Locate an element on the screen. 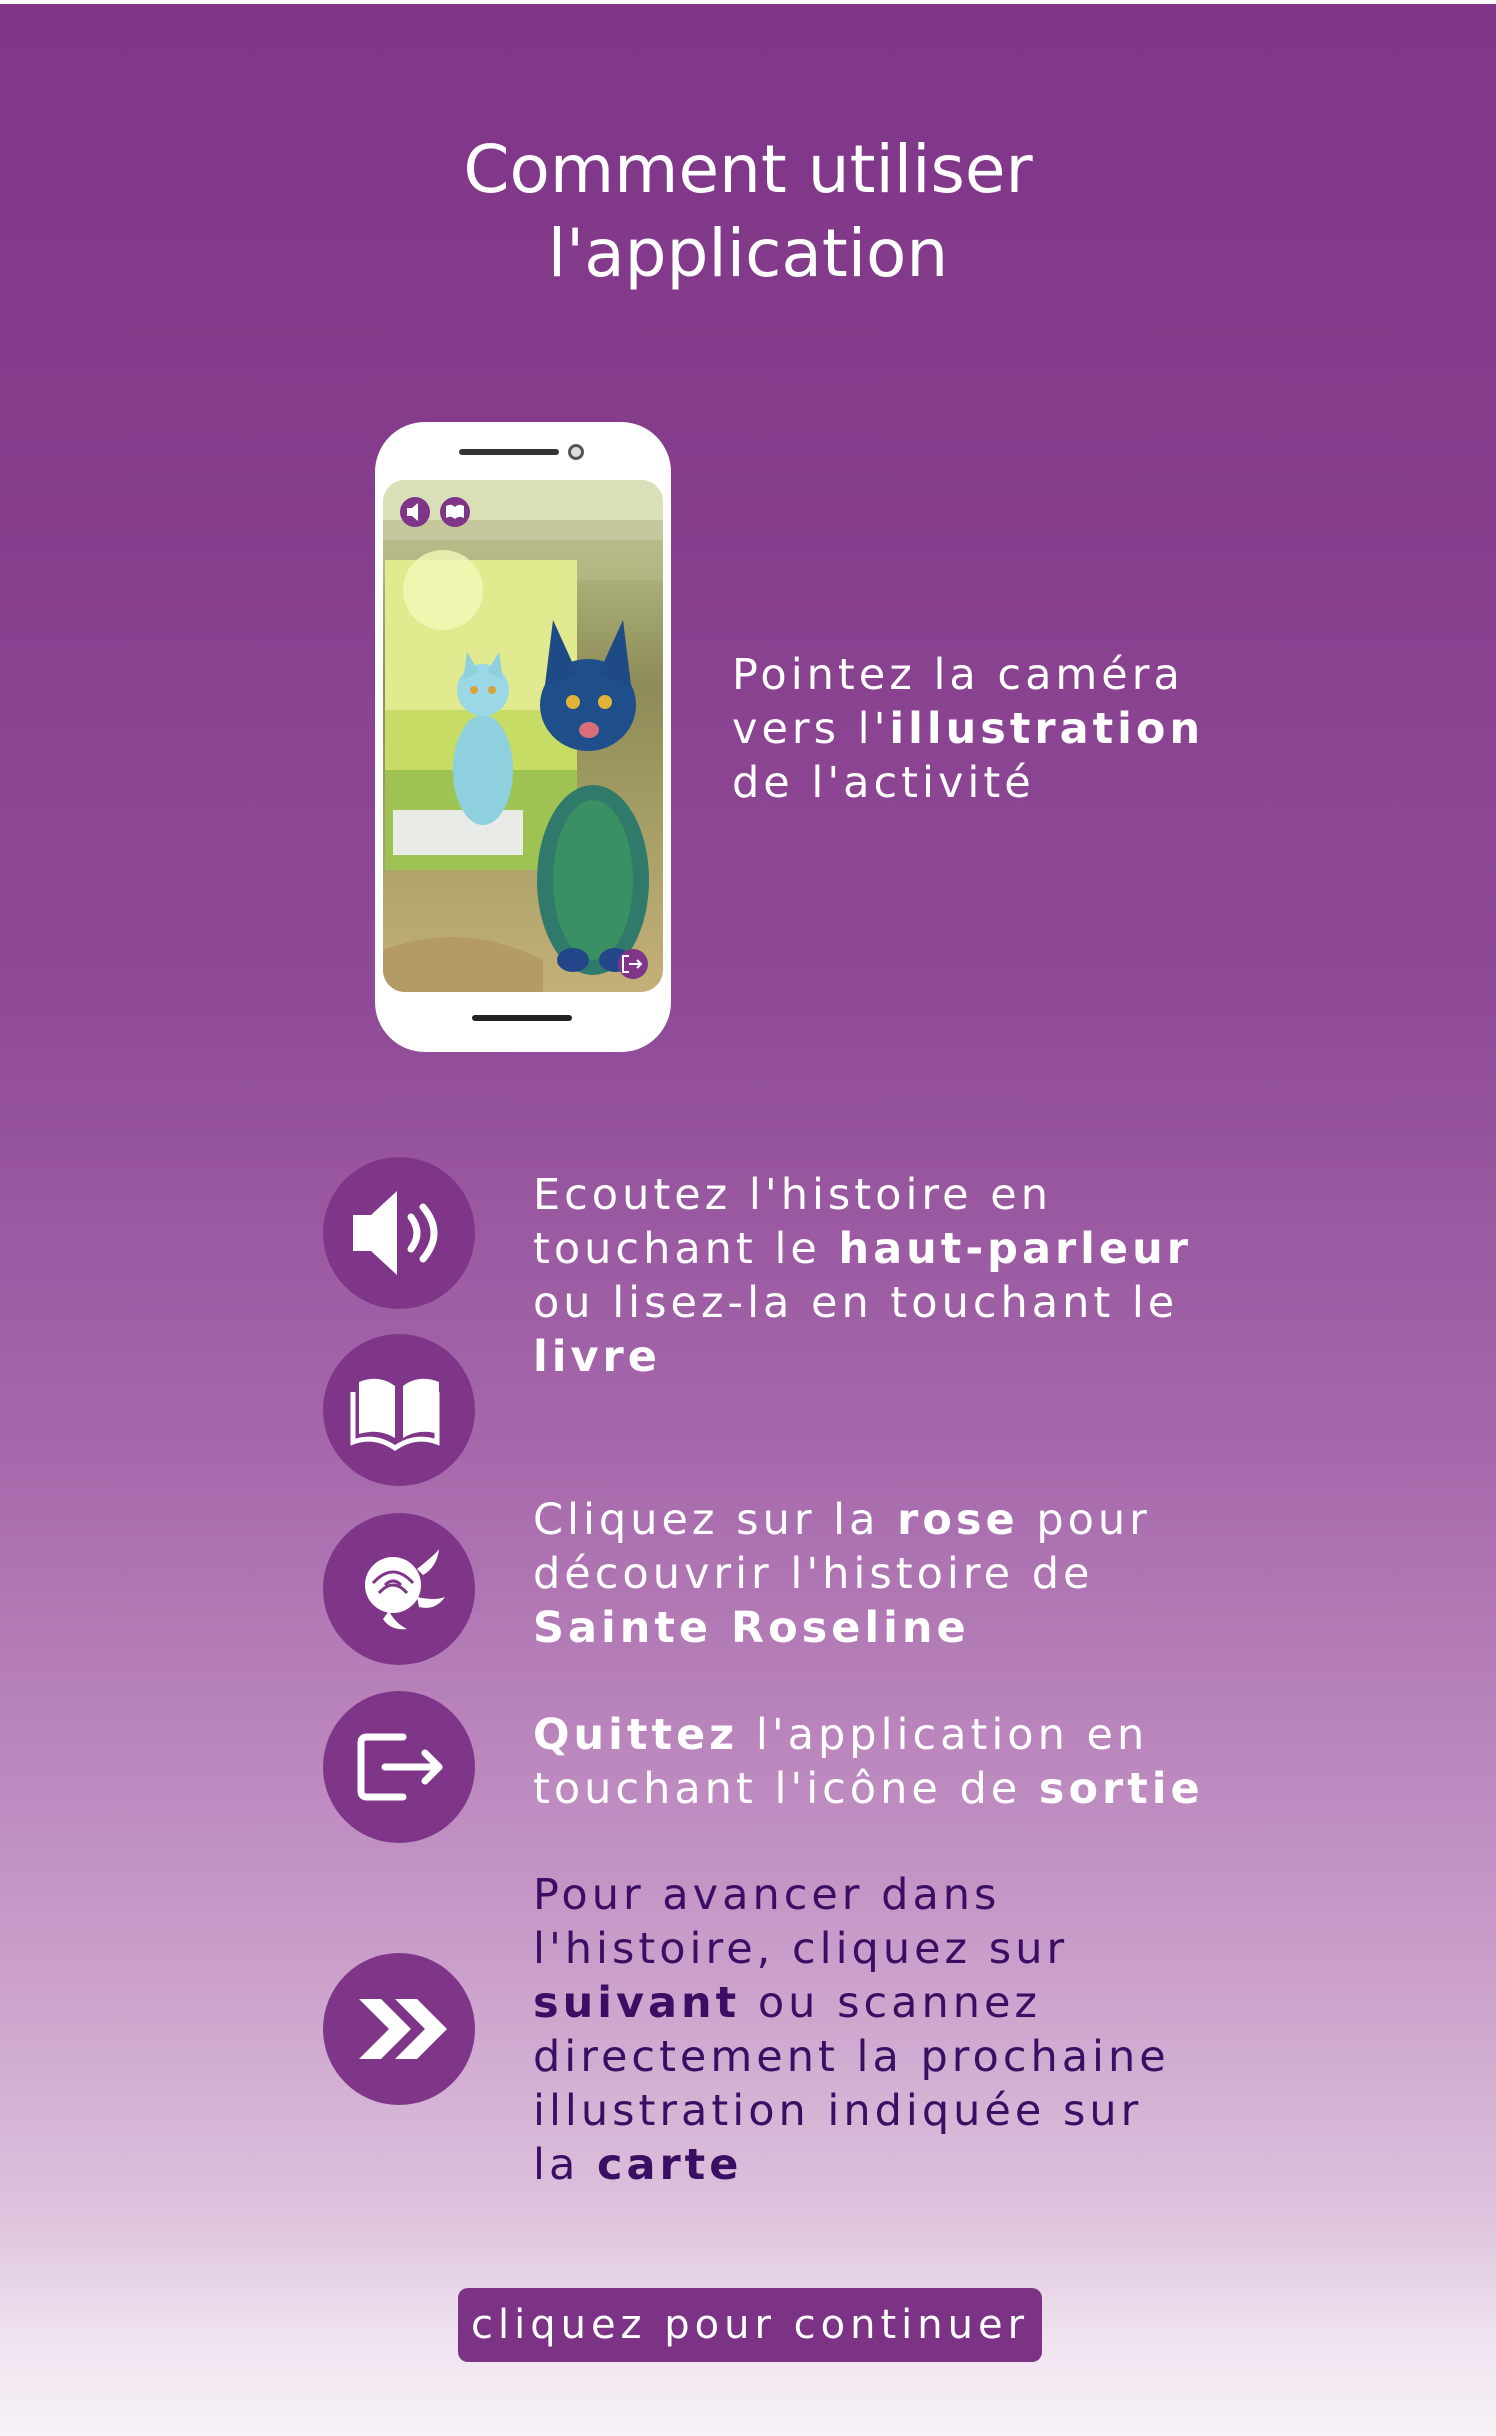 The image size is (1496, 2436). step-exit-keyword: Quittez is located at coordinates (636, 1735).